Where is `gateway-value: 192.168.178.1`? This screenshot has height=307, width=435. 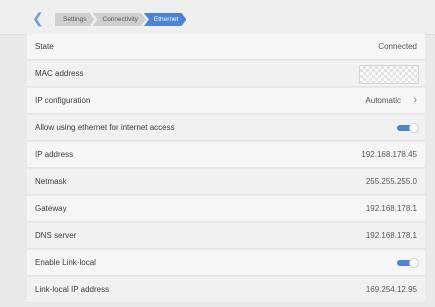 gateway-value: 192.168.178.1 is located at coordinates (391, 208).